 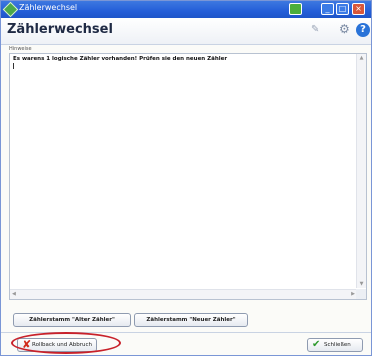 I want to click on scroll-left-icon: ◀, so click(x=14, y=294).